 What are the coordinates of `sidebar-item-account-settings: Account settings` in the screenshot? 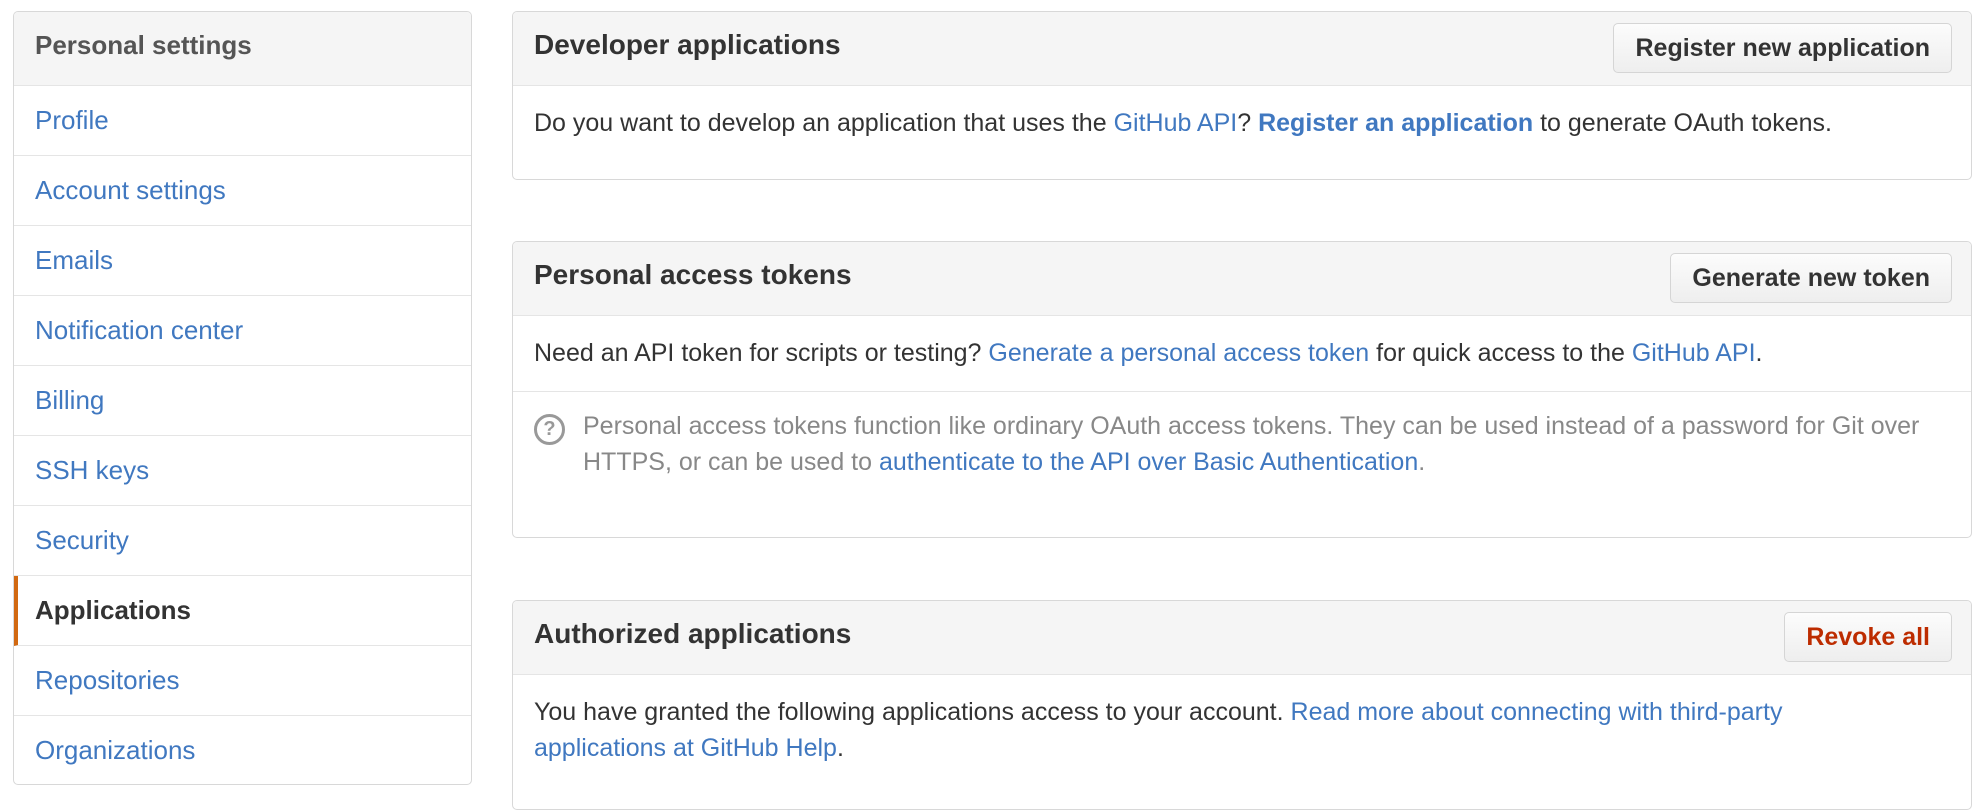 It's located at (242, 191).